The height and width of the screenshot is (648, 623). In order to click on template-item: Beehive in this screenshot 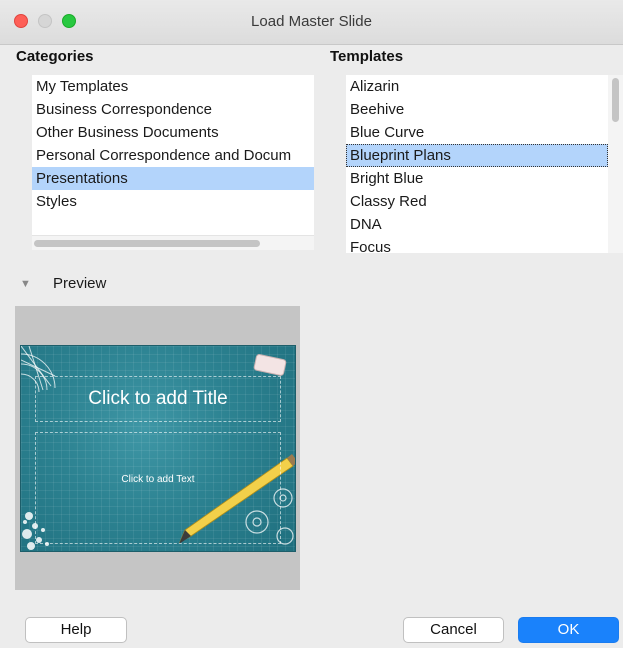, I will do `click(477, 109)`.